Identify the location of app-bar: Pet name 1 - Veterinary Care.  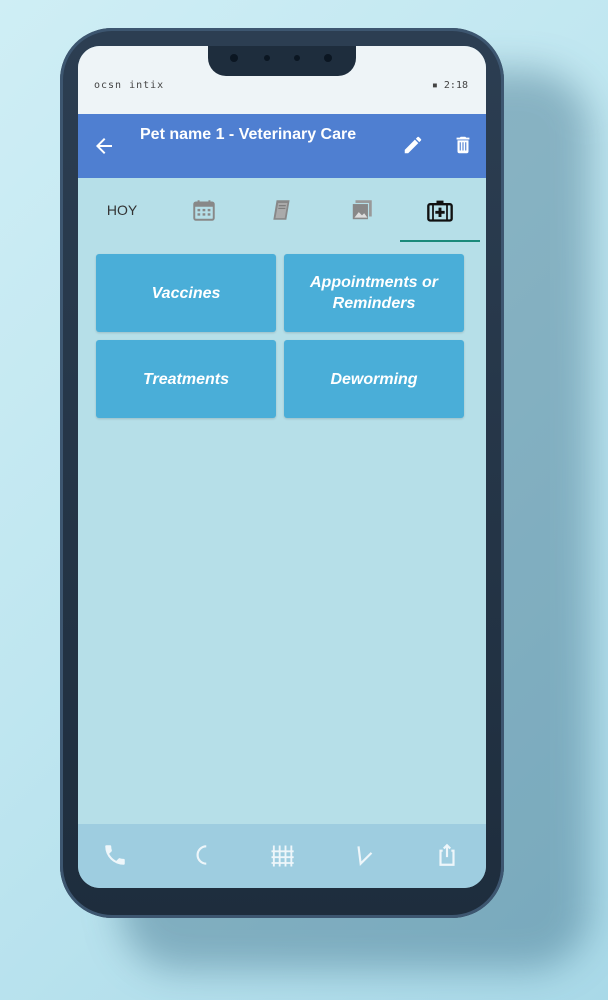
(282, 146).